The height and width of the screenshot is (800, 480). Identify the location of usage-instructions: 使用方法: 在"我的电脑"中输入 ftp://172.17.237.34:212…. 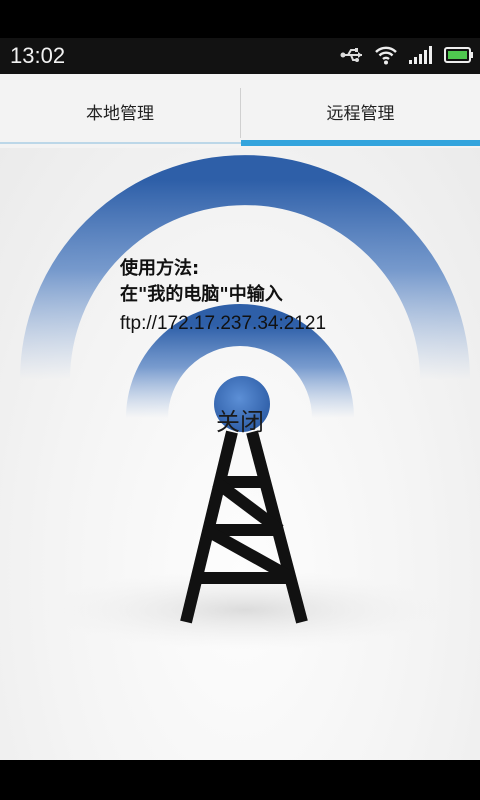
(290, 296).